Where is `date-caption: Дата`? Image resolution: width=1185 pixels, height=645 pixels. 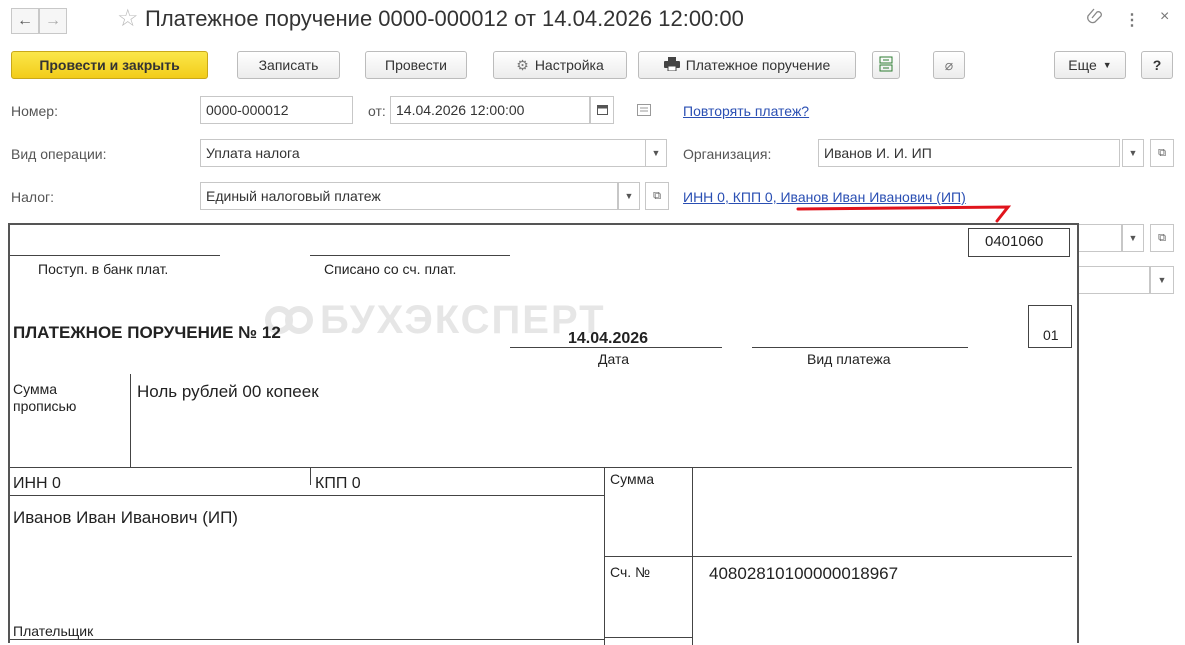
date-caption: Дата is located at coordinates (614, 359).